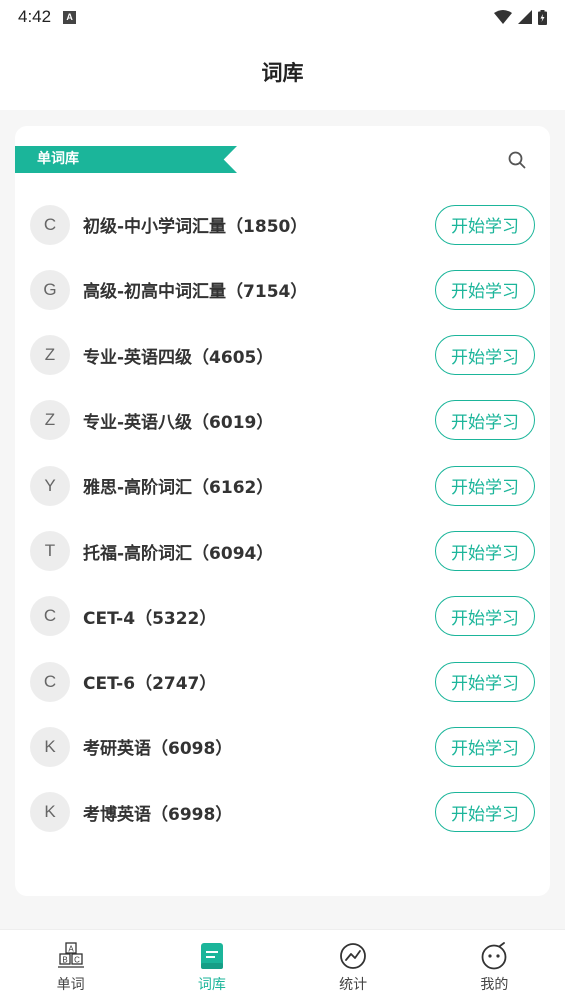  What do you see at coordinates (70, 955) in the screenshot?
I see `abc-blocks-icon: A B C` at bounding box center [70, 955].